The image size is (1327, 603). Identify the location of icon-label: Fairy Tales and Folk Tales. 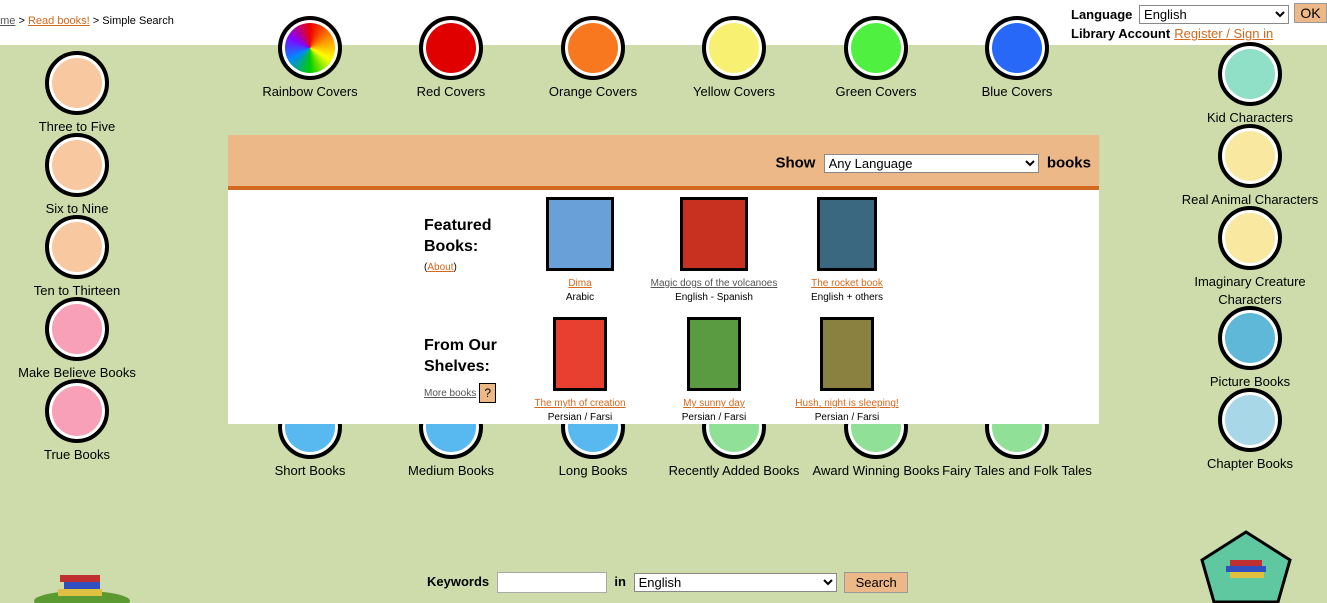
(1017, 471).